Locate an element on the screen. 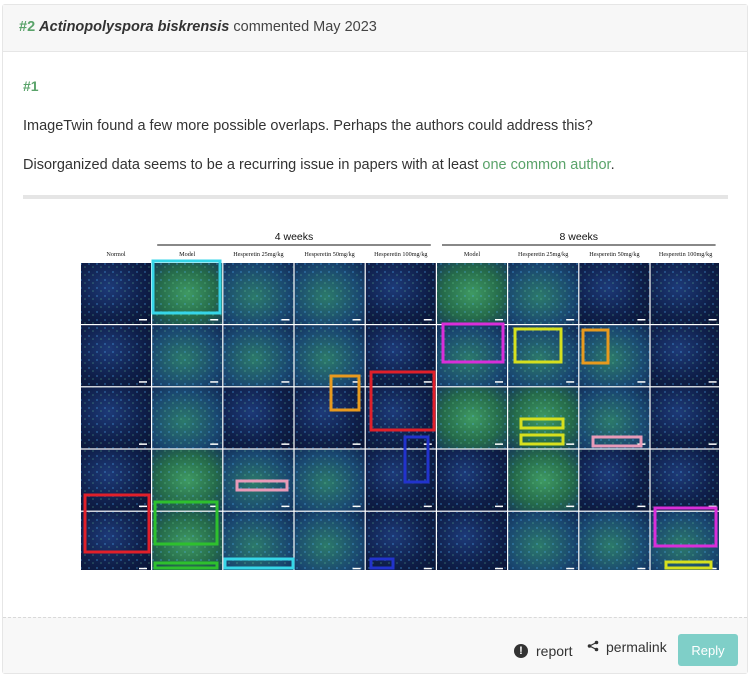  column-label: Normol is located at coordinates (116, 254).